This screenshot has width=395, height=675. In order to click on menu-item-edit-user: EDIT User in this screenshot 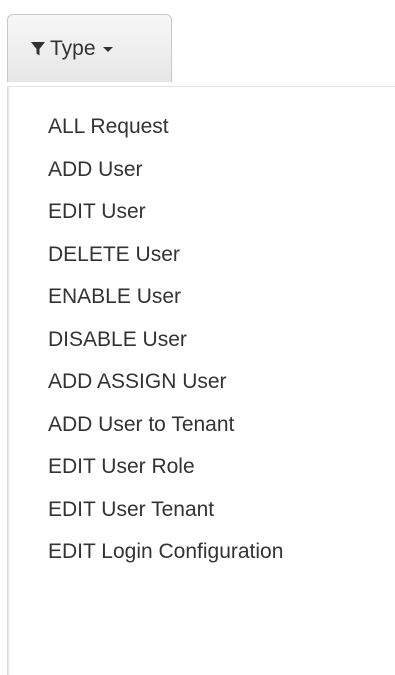, I will do `click(202, 212)`.